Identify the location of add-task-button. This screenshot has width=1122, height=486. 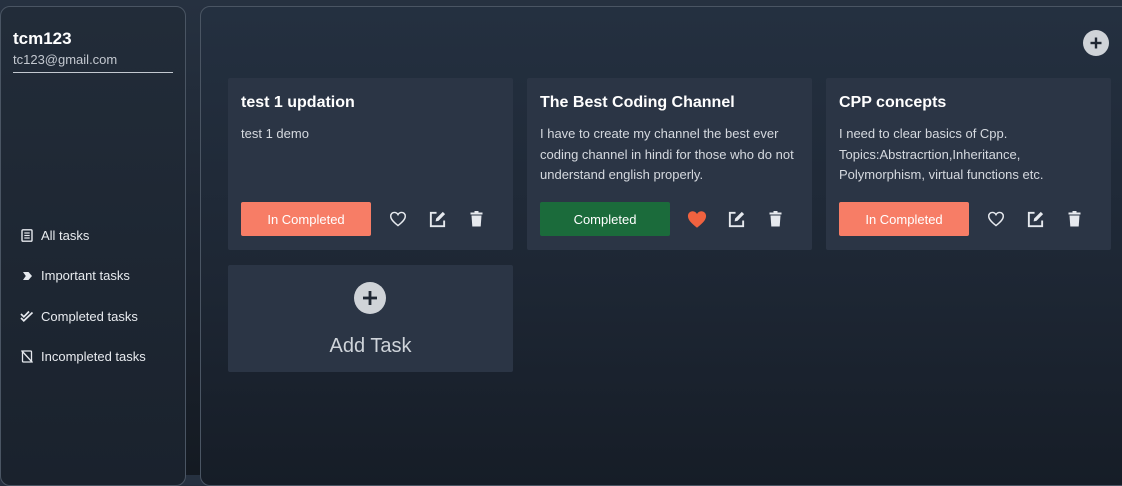
(1096, 43).